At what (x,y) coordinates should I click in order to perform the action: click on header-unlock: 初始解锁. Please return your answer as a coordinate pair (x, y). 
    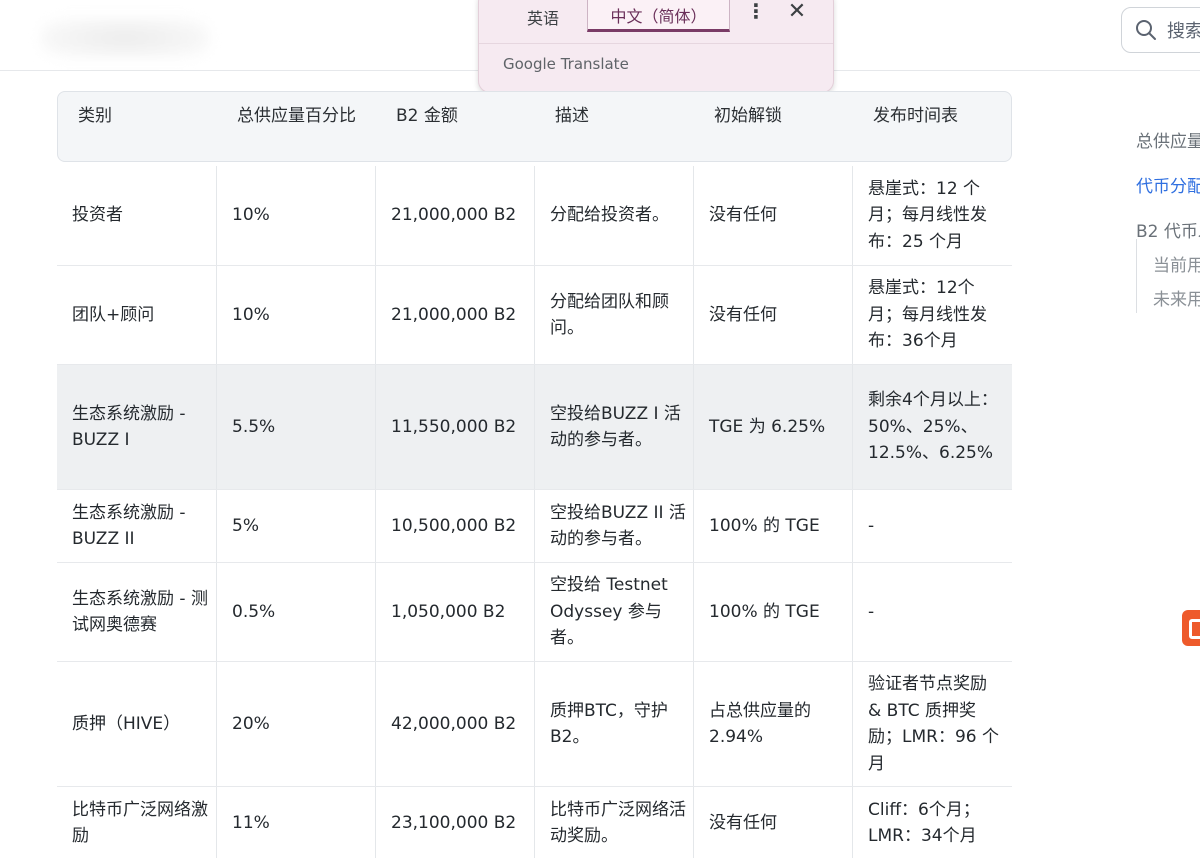
    Looking at the image, I should click on (748, 116).